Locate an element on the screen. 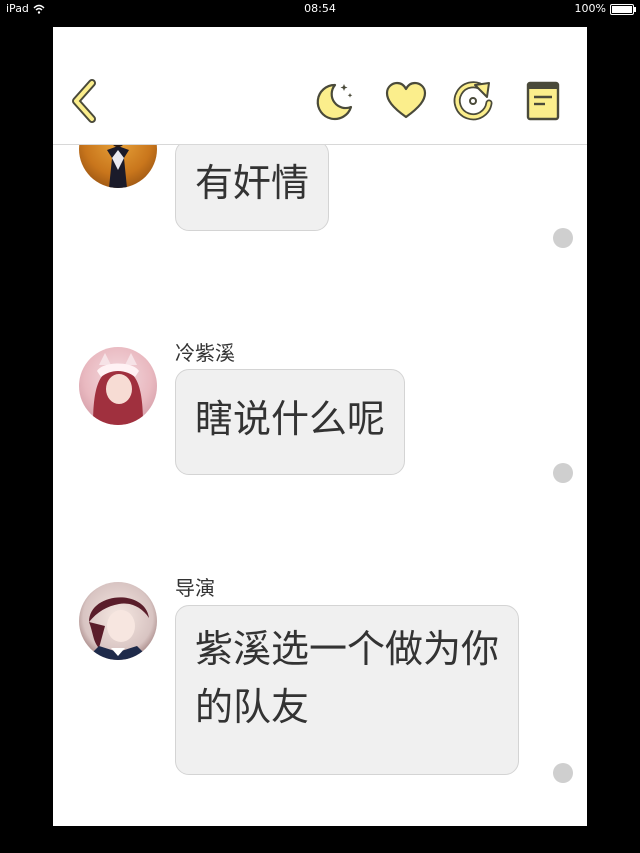 The width and height of the screenshot is (640, 853). status-right: 100% is located at coordinates (605, 9).